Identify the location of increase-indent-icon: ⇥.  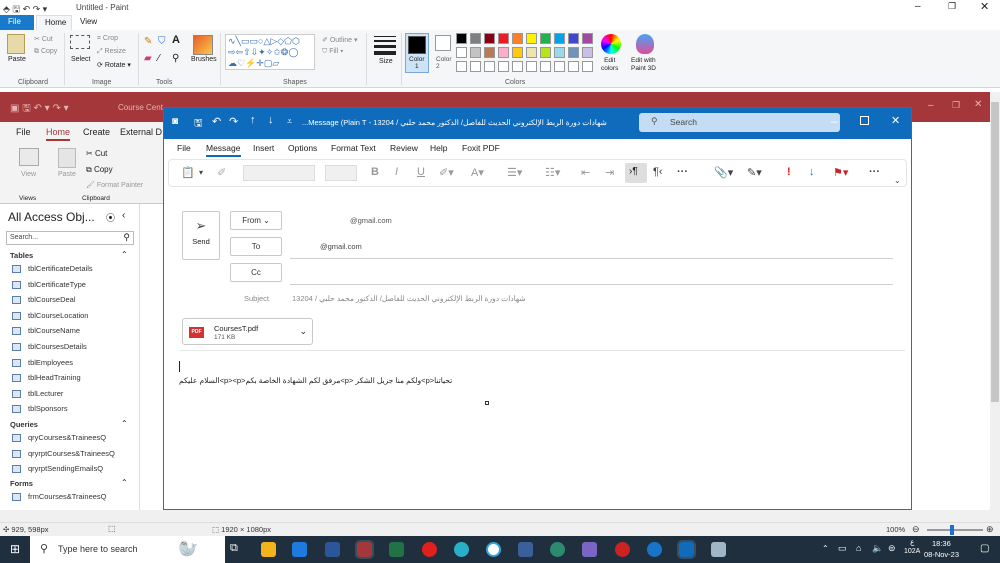
(609, 172).